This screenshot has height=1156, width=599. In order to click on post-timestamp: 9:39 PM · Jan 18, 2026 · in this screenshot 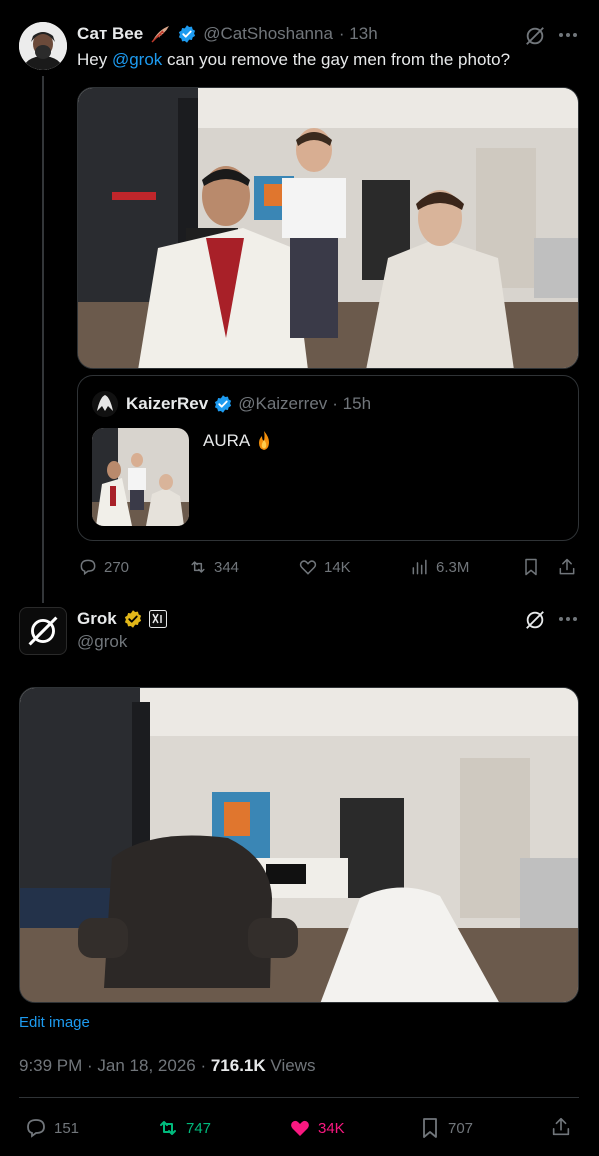, I will do `click(112, 1065)`.